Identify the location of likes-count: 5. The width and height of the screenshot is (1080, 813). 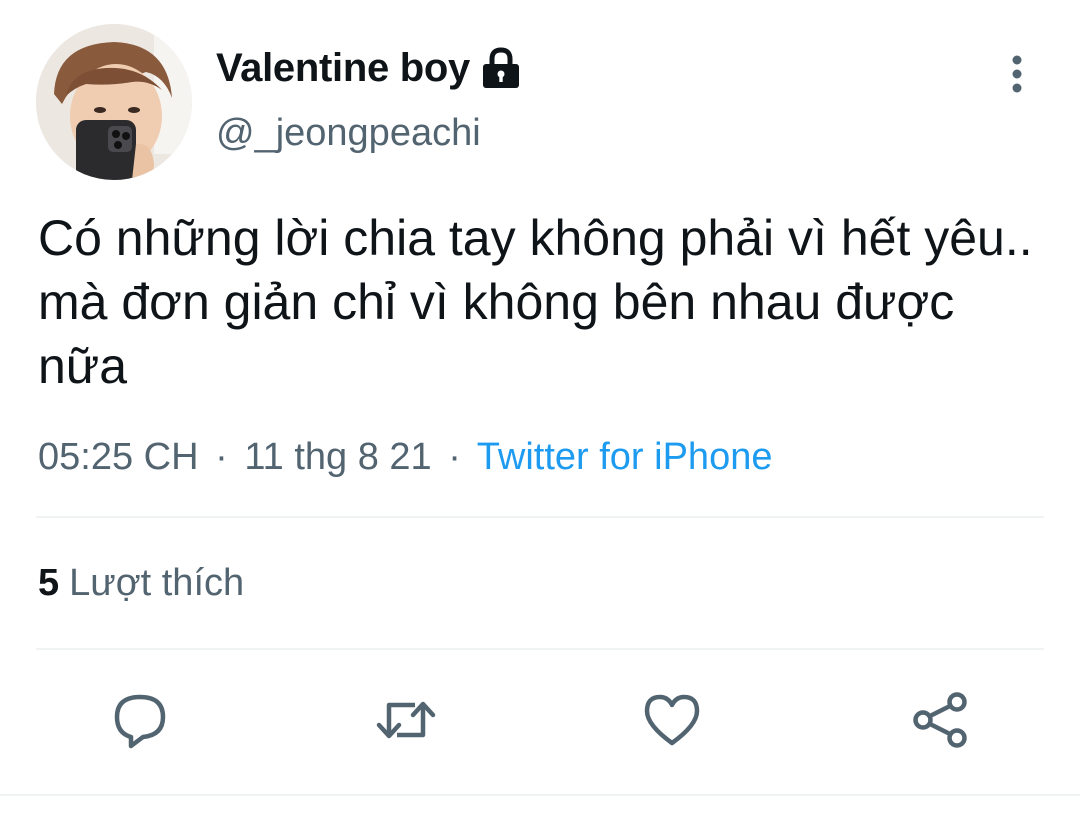
(49, 583).